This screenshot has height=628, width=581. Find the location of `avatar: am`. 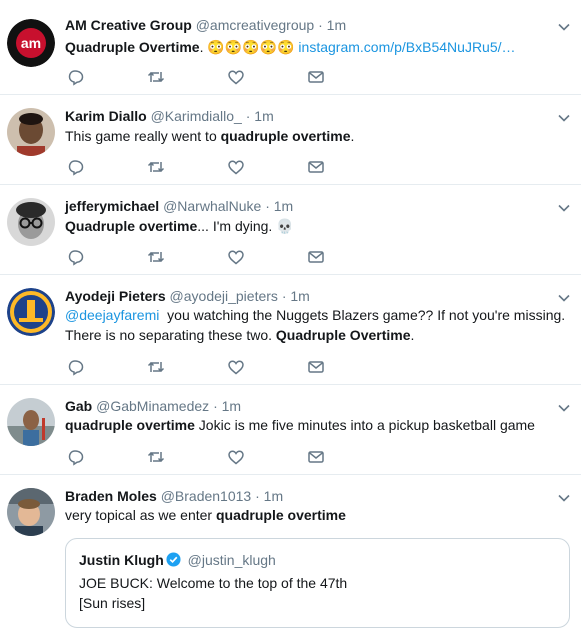

avatar: am is located at coordinates (31, 43).